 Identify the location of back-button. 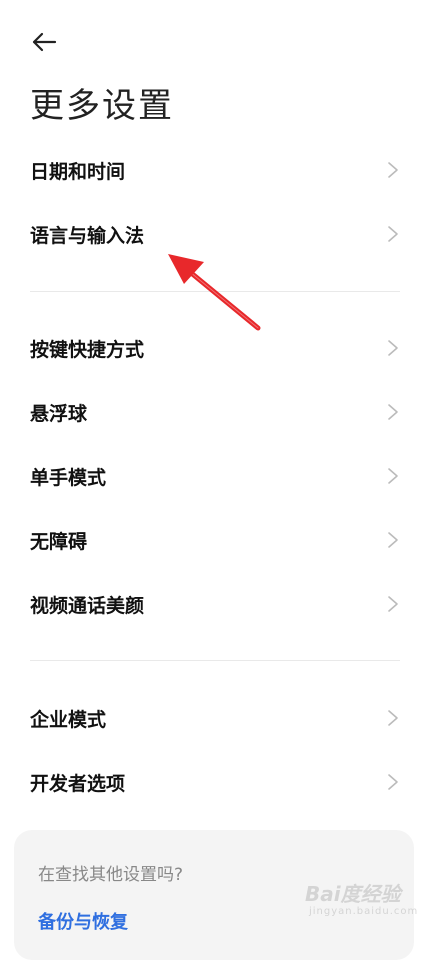
(44, 42).